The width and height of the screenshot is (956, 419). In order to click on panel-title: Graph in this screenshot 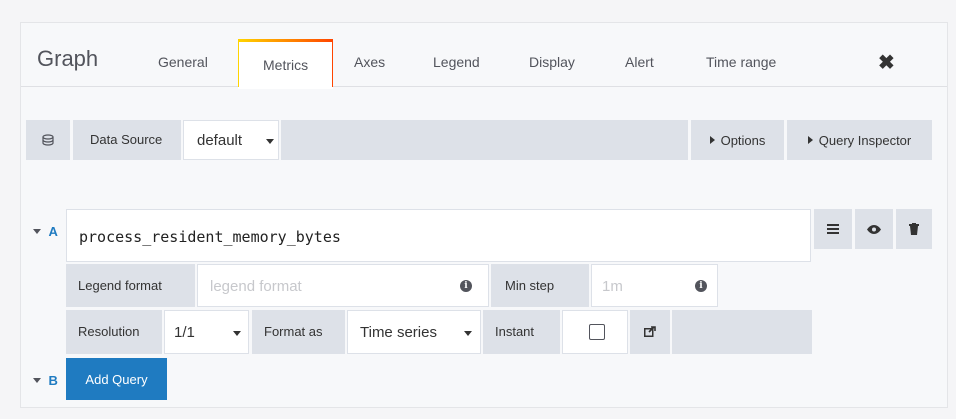, I will do `click(68, 58)`.